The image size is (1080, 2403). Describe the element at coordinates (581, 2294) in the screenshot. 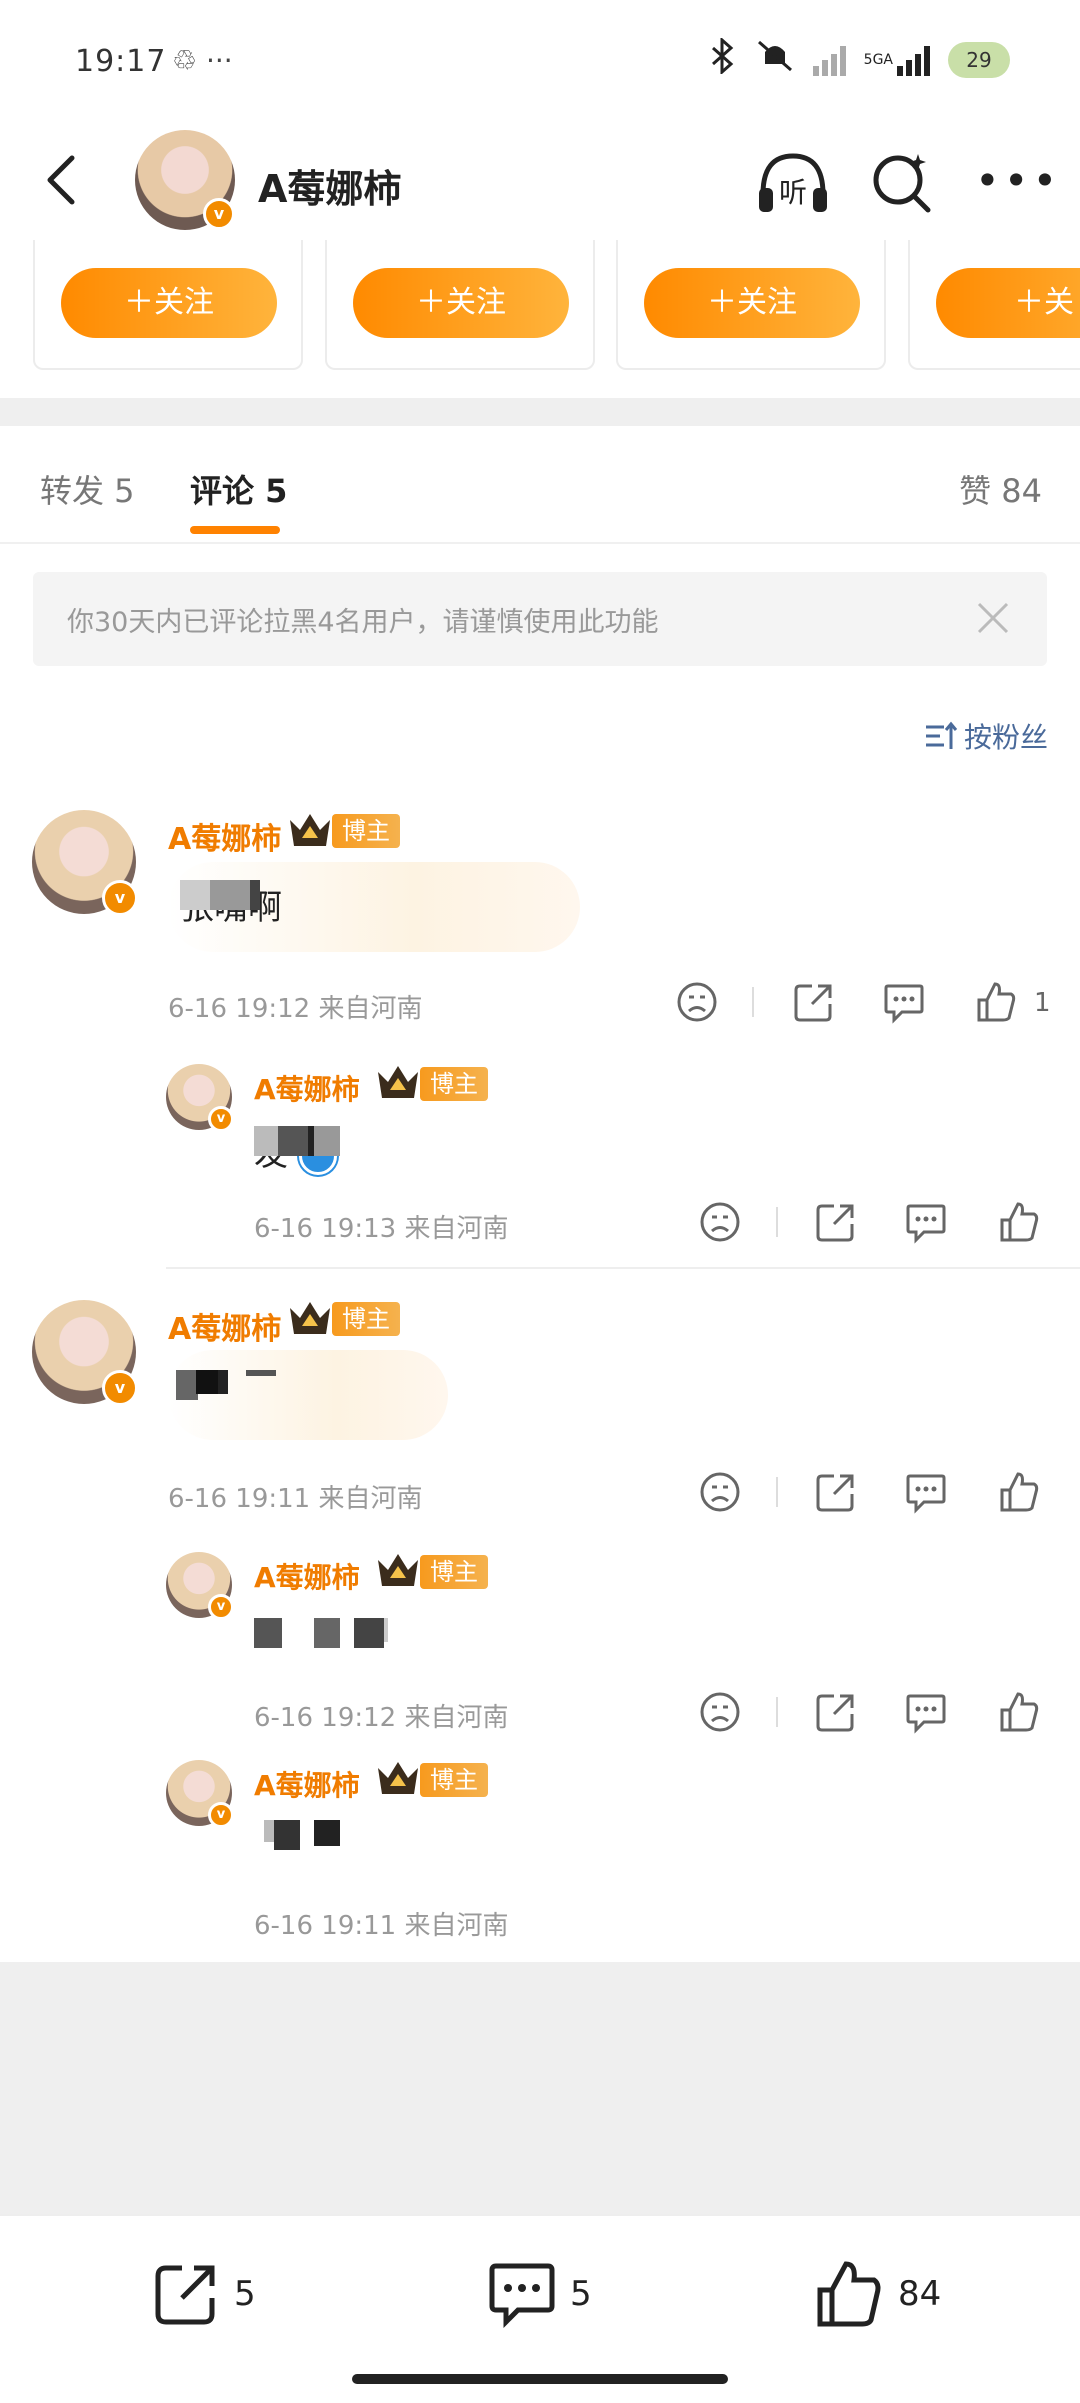

I see `comment-count: 5` at that location.